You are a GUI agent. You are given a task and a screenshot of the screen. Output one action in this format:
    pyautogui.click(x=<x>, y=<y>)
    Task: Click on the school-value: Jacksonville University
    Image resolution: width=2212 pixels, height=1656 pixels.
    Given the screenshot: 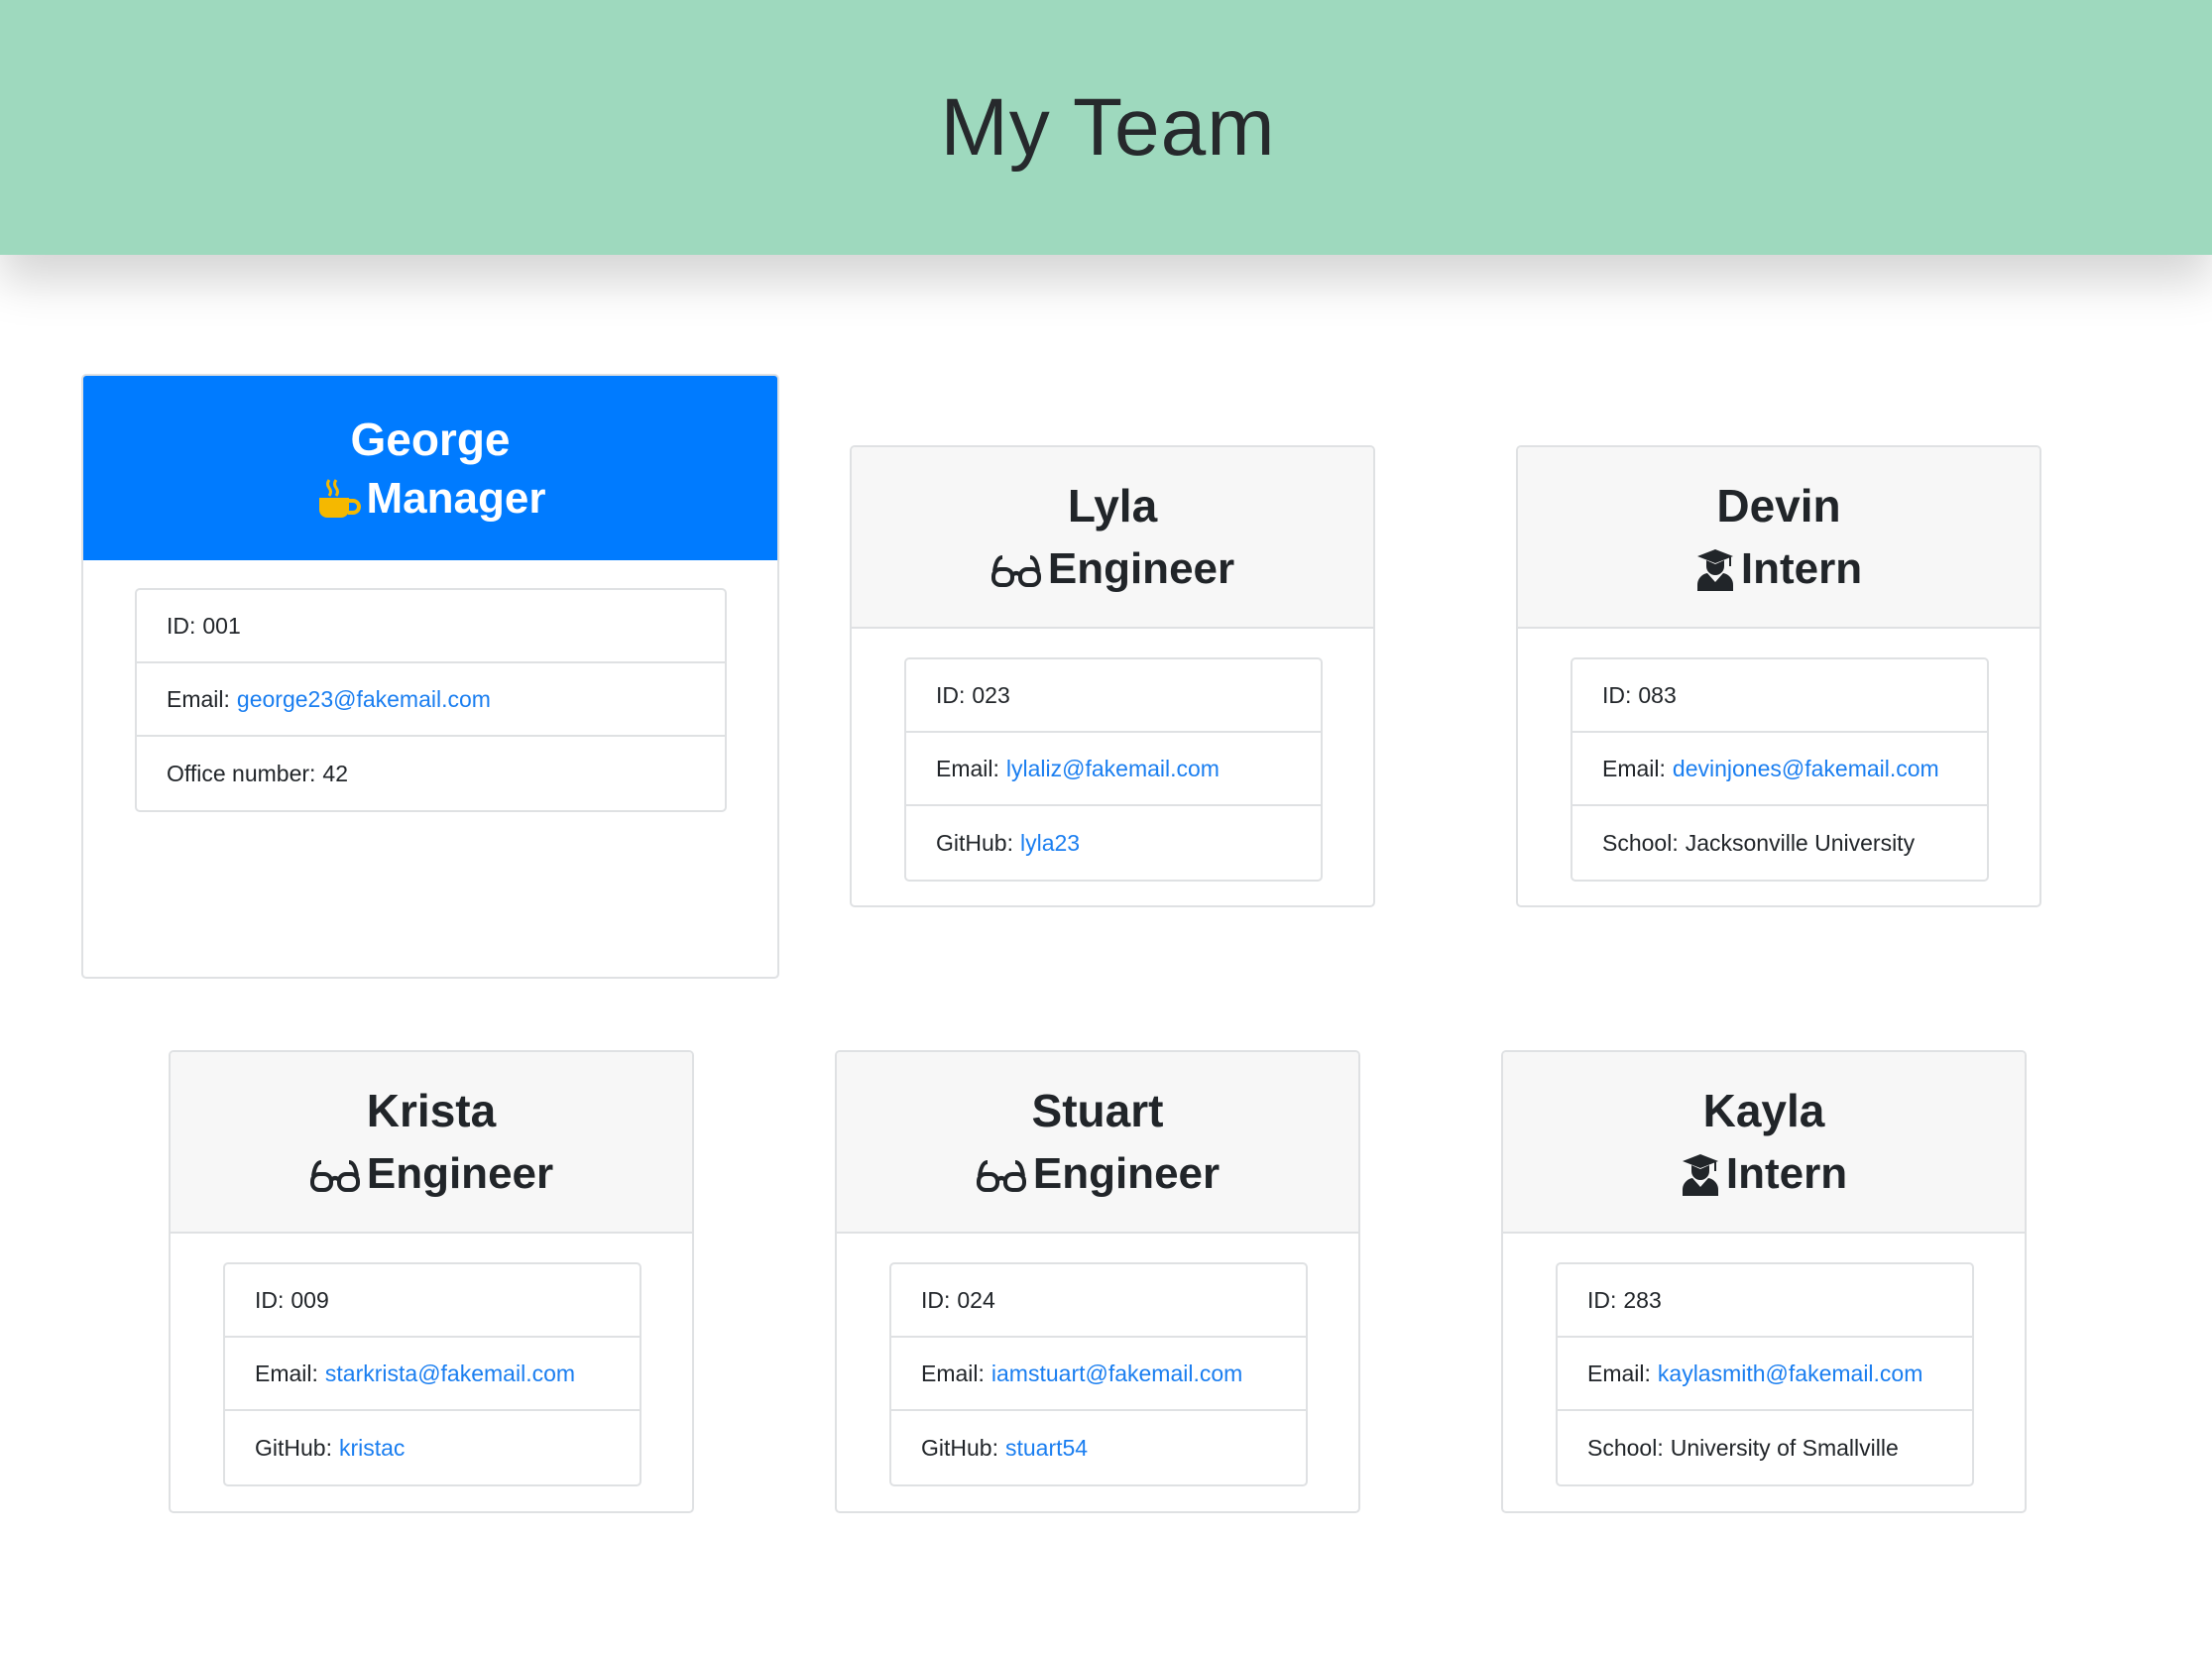 What is the action you would take?
    pyautogui.click(x=1800, y=842)
    